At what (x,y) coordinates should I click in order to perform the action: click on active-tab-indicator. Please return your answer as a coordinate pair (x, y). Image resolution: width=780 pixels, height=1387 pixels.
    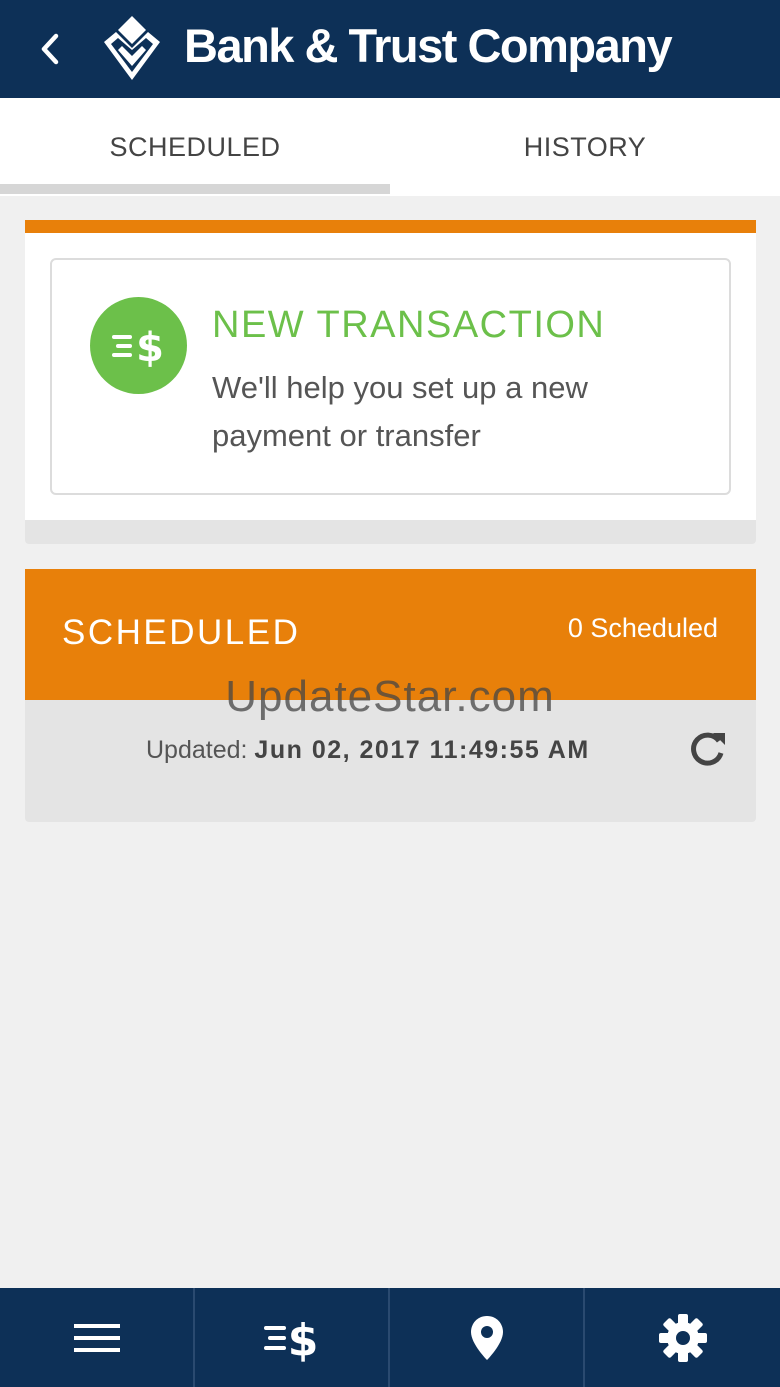
    Looking at the image, I should click on (195, 189).